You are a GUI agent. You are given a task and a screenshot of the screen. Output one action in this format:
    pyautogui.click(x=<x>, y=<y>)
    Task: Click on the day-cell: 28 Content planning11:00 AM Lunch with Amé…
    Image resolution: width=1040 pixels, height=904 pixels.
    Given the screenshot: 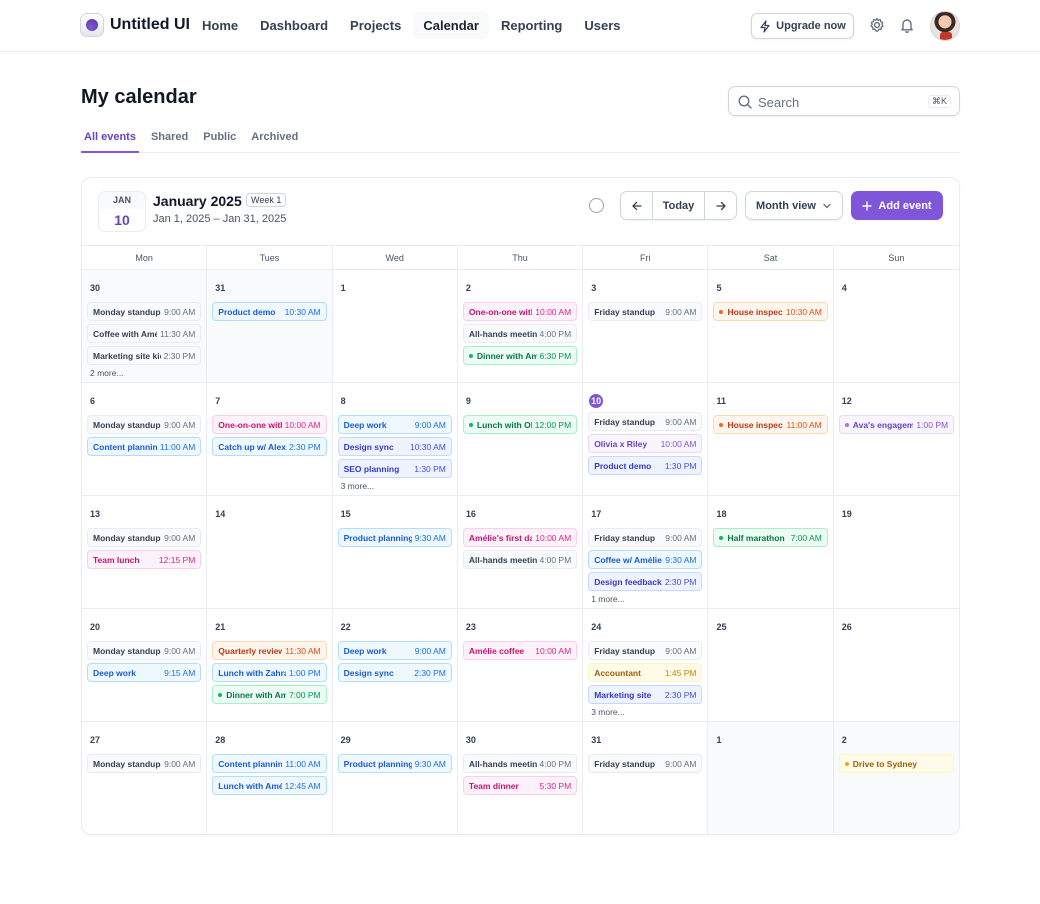 What is the action you would take?
    pyautogui.click(x=270, y=778)
    